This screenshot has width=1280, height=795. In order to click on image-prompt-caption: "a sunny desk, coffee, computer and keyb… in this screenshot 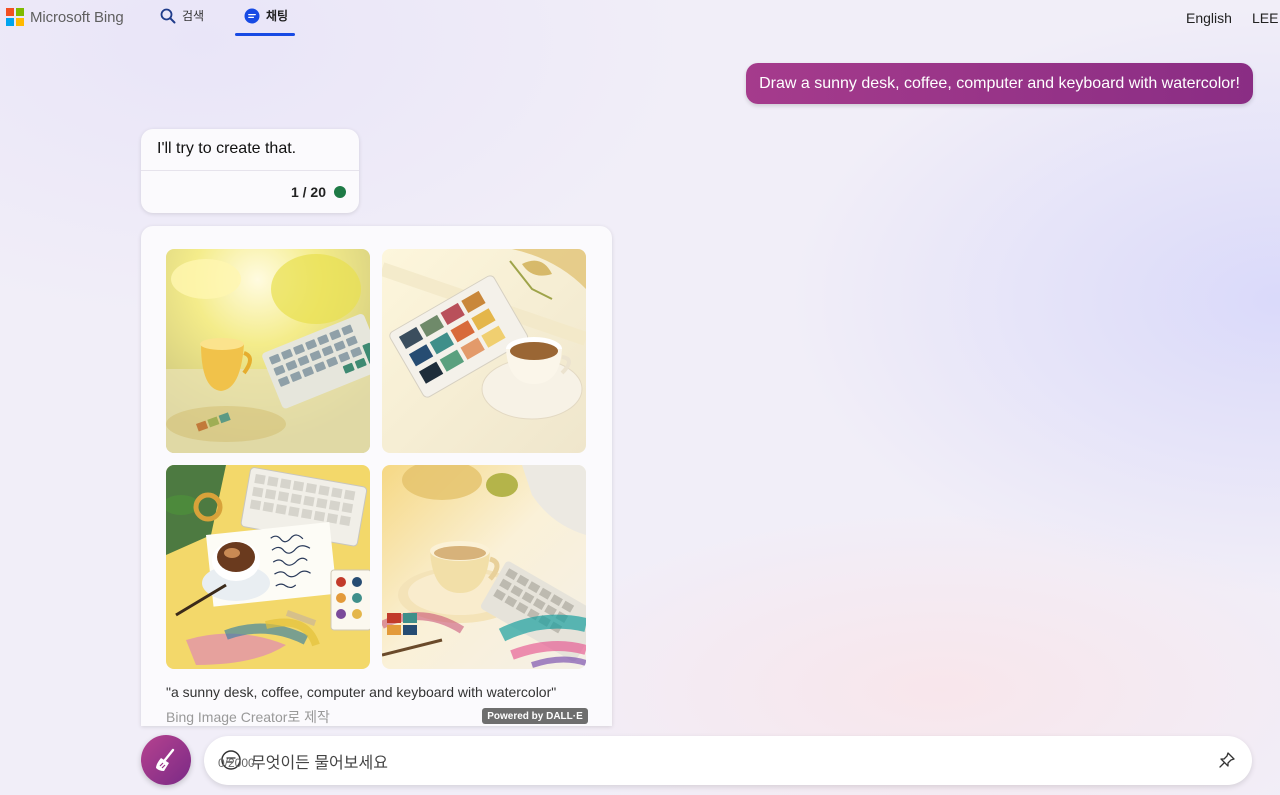, I will do `click(361, 692)`.